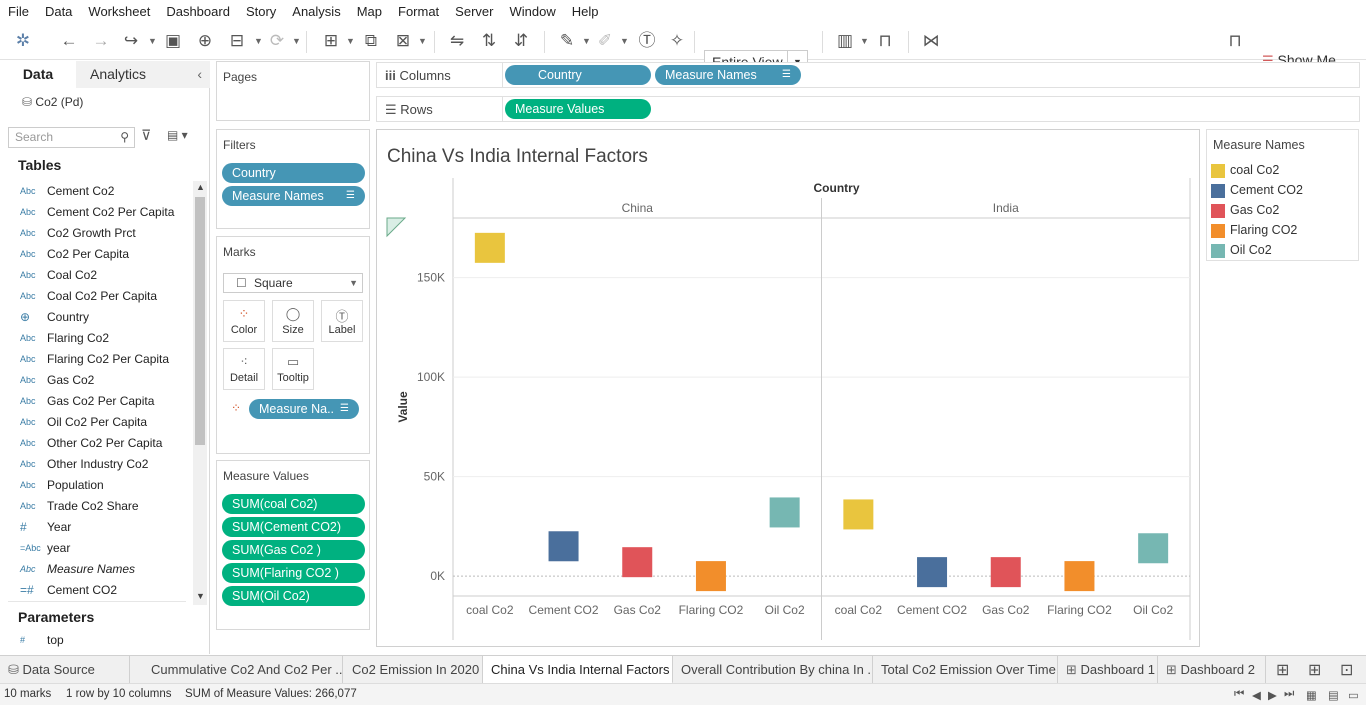 This screenshot has width=1366, height=705. I want to click on sort-descending-icon: ⇵, so click(521, 41).